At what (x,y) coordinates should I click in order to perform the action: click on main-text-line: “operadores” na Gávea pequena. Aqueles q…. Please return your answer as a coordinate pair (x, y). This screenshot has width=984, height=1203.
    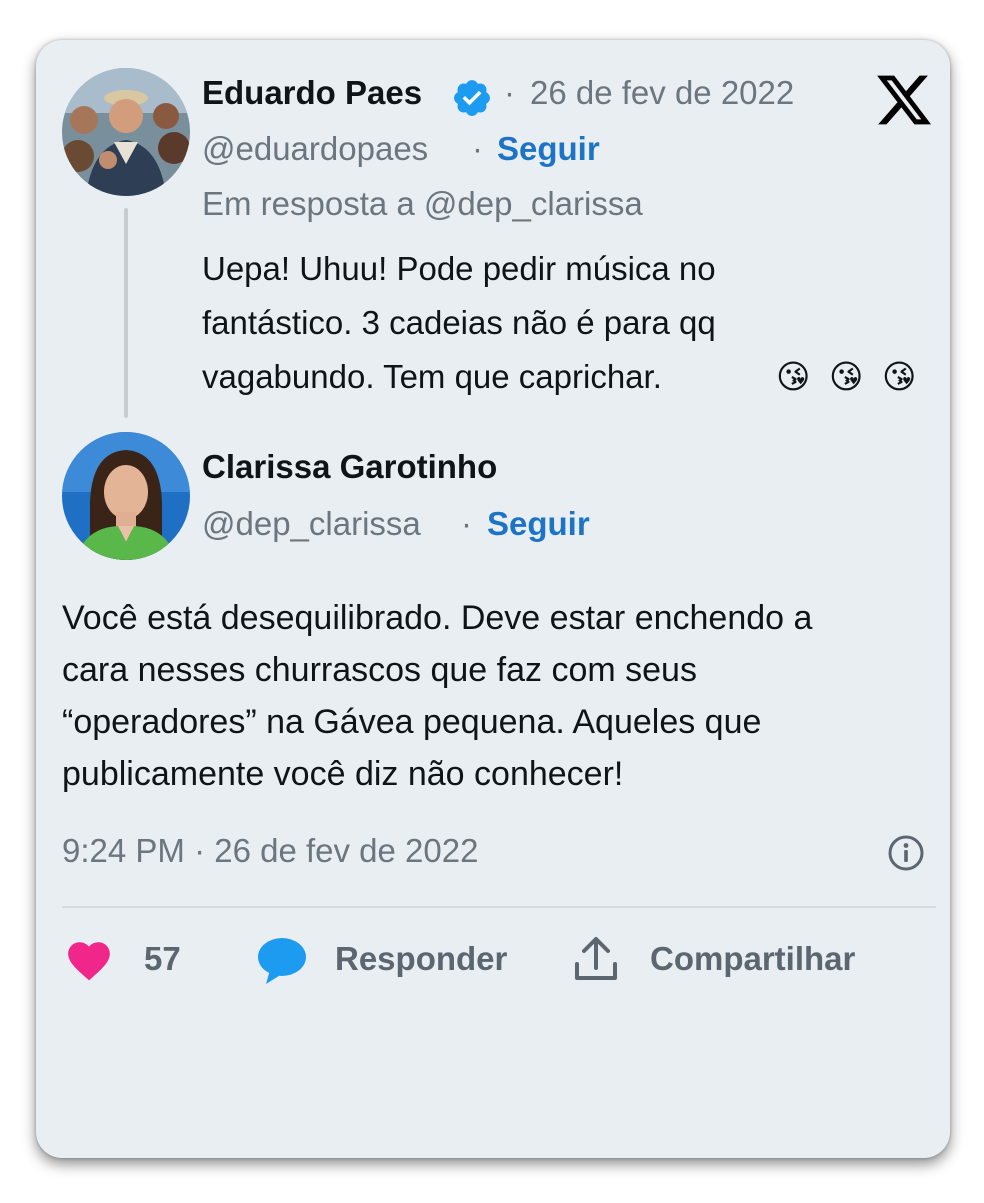
    Looking at the image, I should click on (412, 722).